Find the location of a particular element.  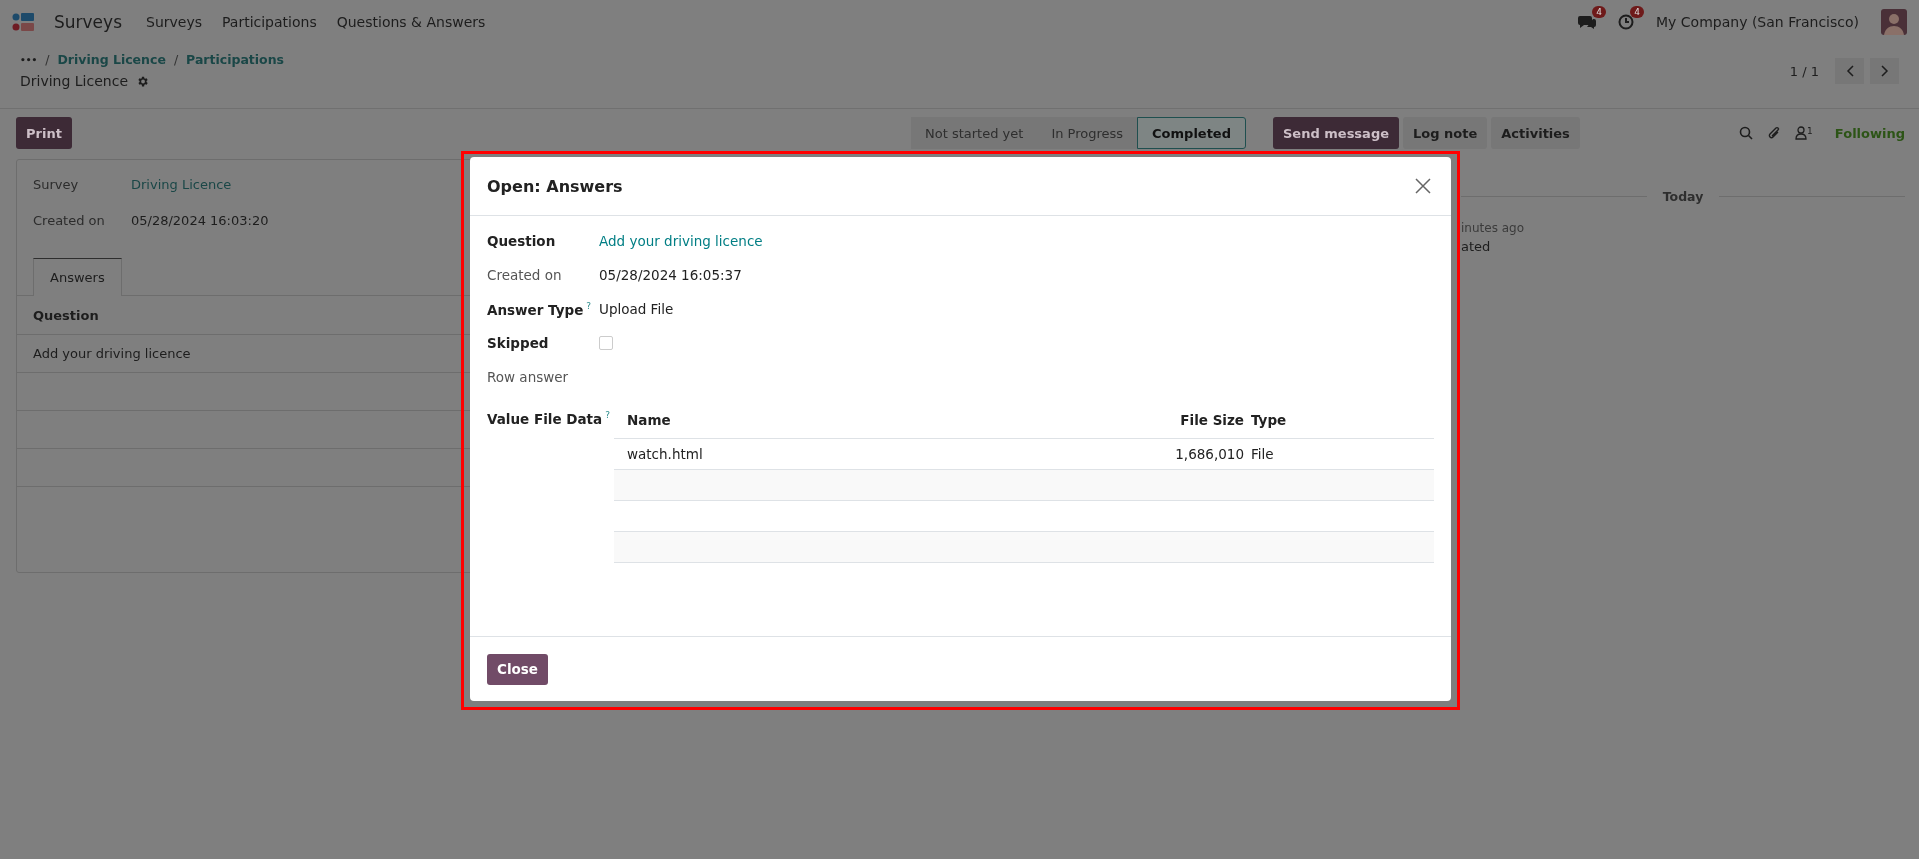

status-stage: In Progress is located at coordinates (1087, 133).